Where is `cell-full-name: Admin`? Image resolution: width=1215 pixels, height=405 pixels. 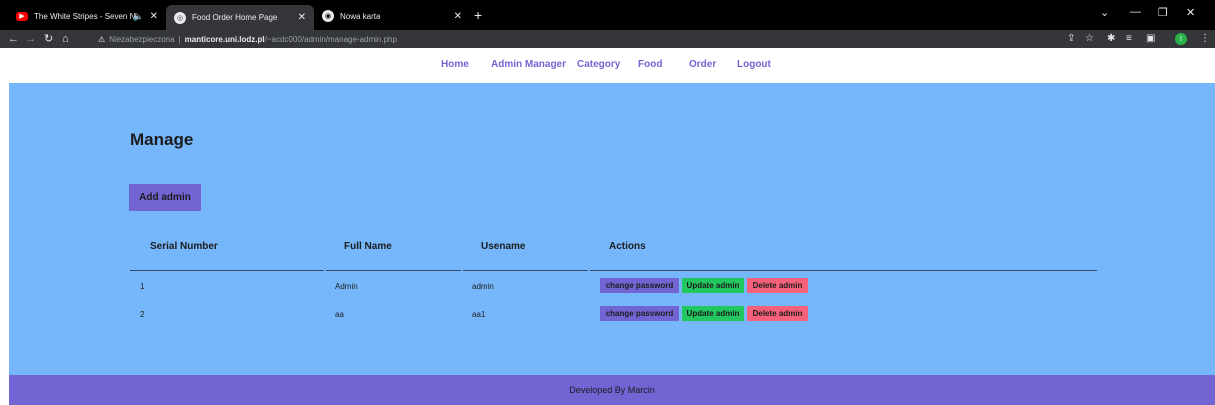 cell-full-name: Admin is located at coordinates (346, 286).